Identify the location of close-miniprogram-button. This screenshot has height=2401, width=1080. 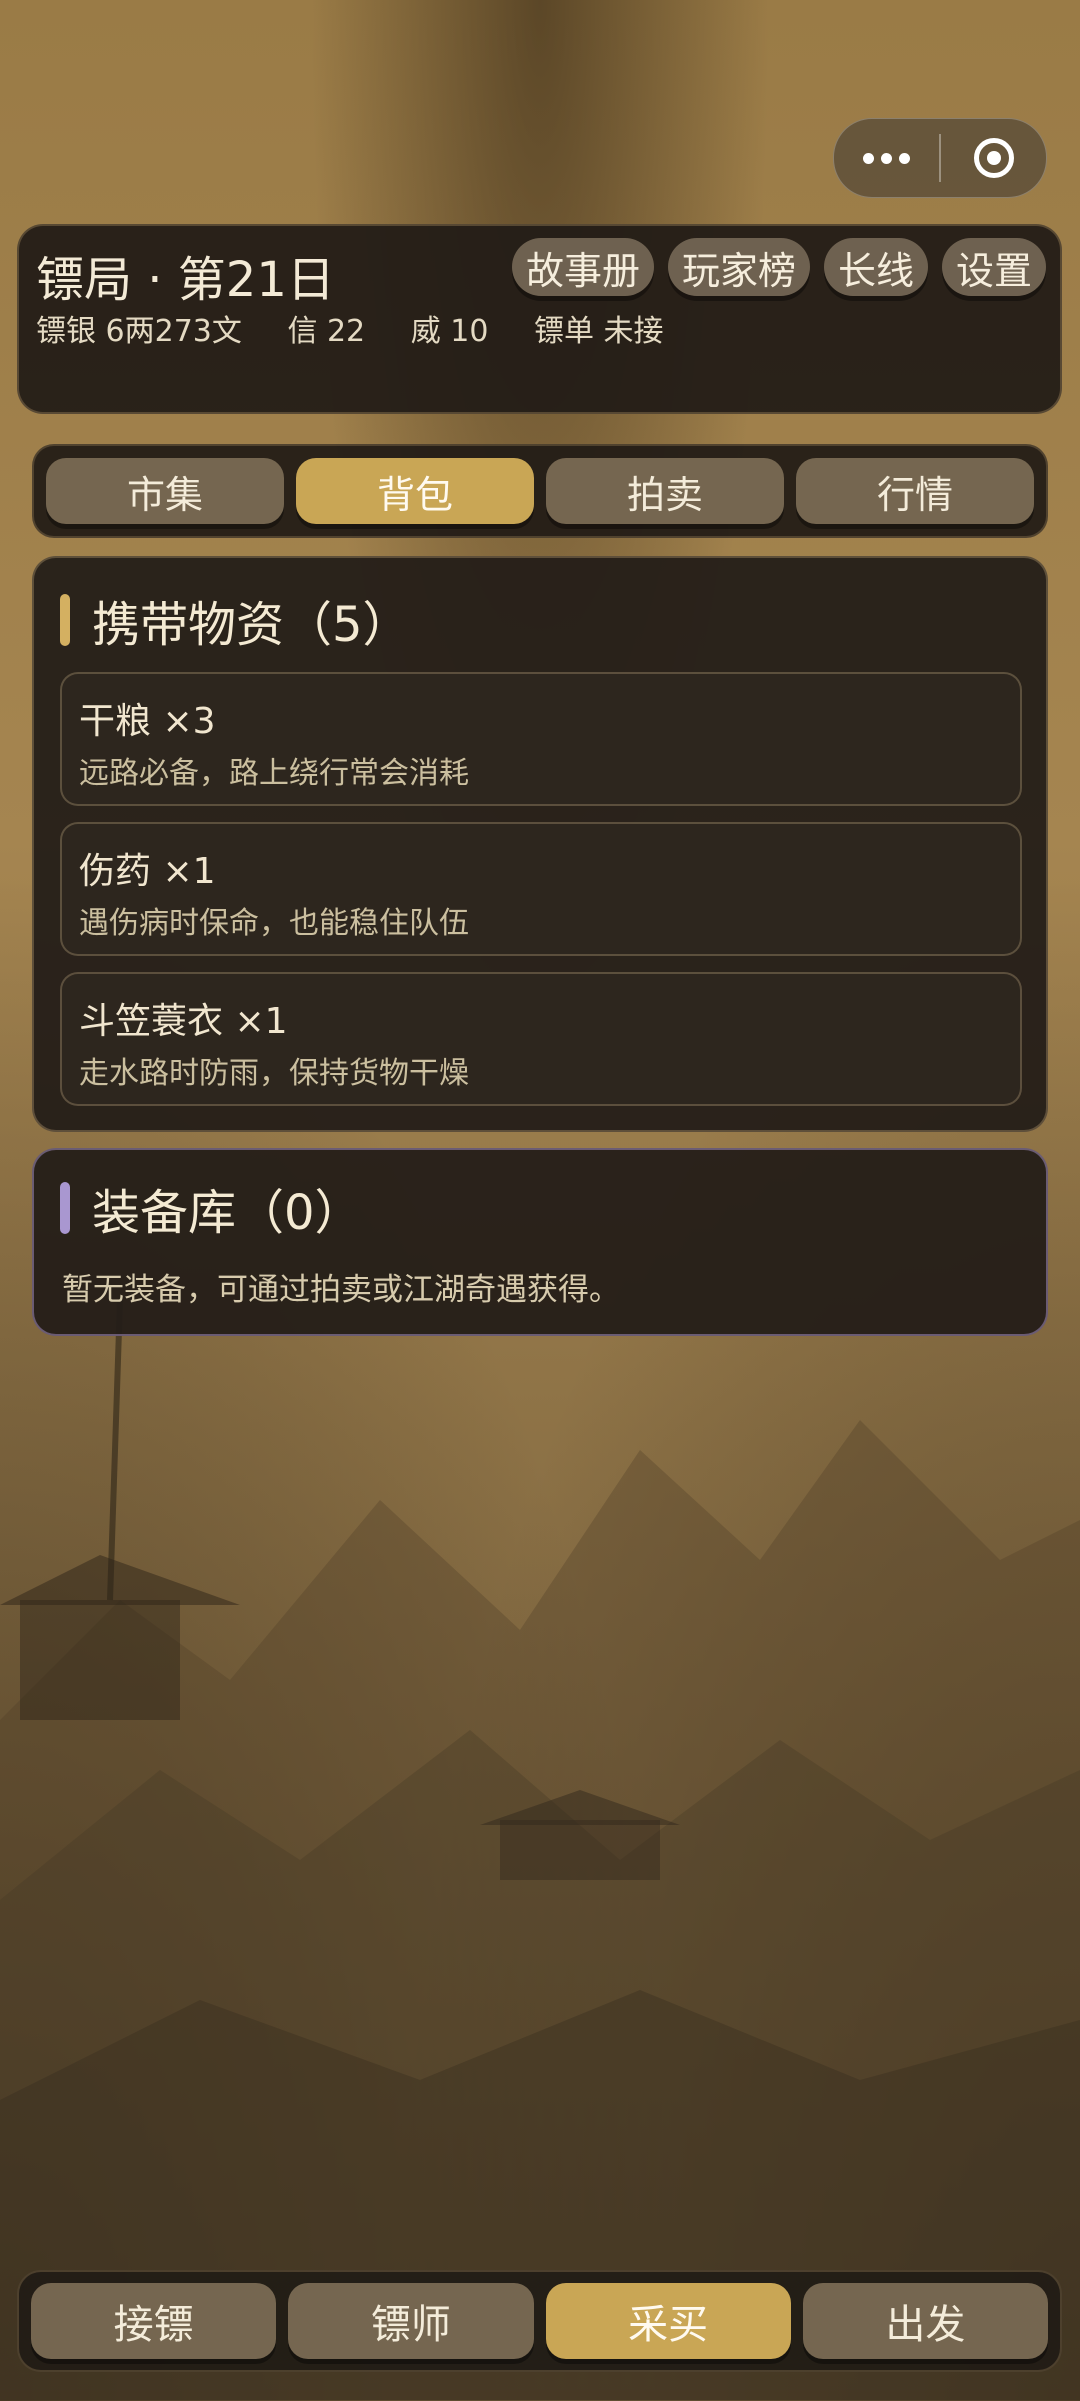
(993, 158).